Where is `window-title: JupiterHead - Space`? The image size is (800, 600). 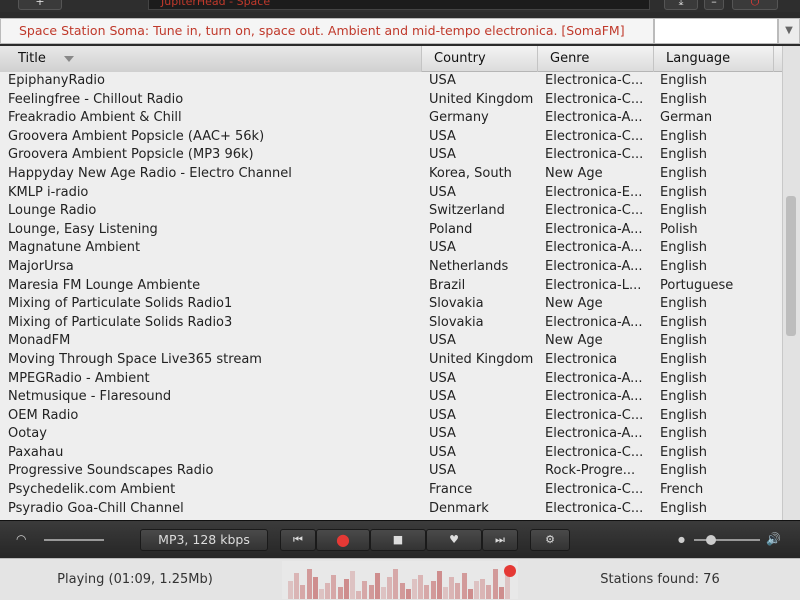 window-title: JupiterHead - Space is located at coordinates (399, 5).